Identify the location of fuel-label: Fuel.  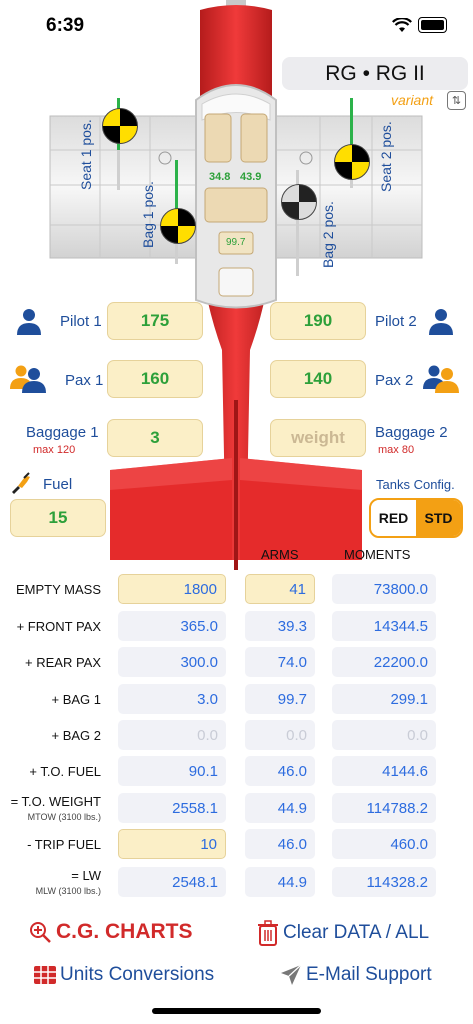
(58, 484).